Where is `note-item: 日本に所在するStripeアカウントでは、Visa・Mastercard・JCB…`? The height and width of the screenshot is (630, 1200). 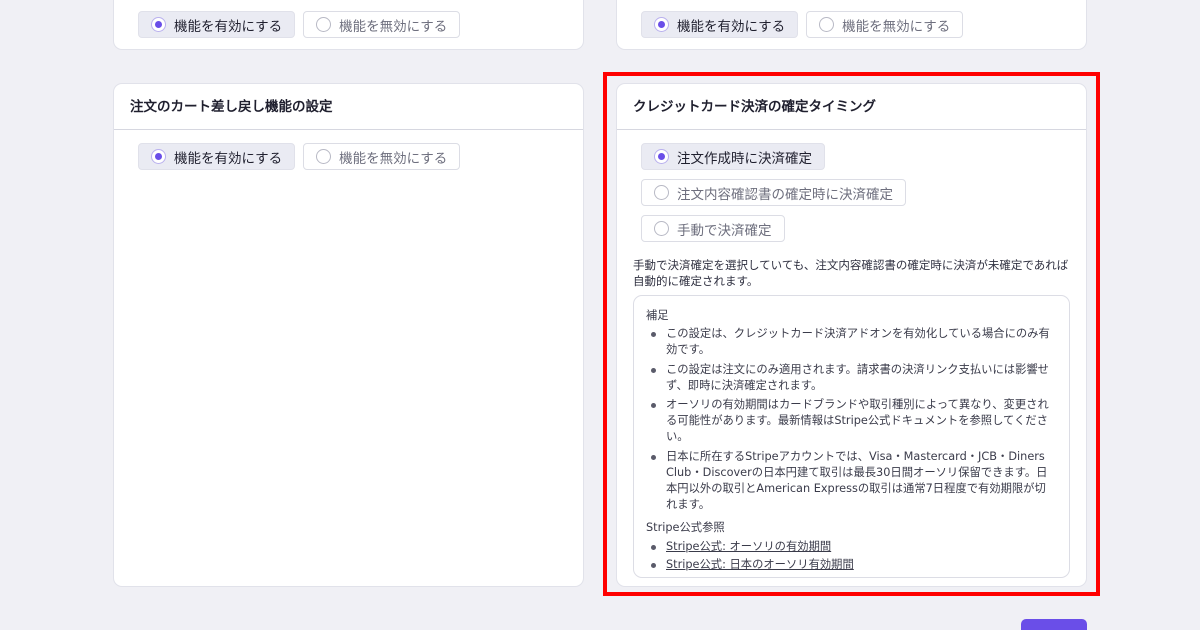
note-item: 日本に所在するStripeアカウントでは、Visa・Mastercard・JCB… is located at coordinates (851, 481).